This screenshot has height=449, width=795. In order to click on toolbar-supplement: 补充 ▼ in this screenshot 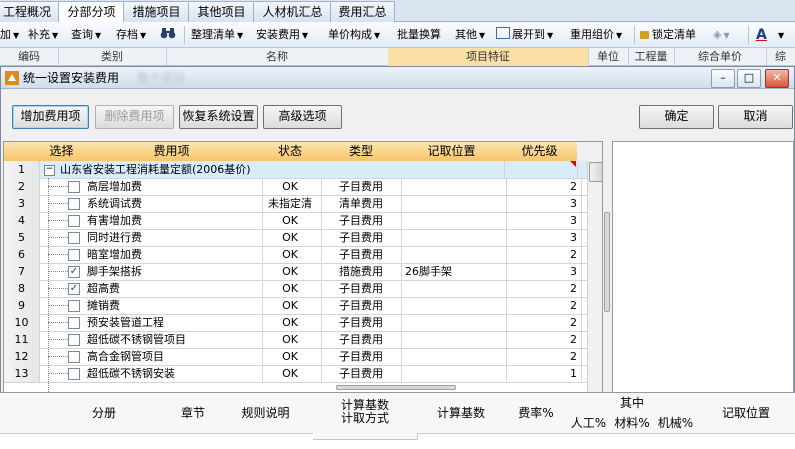, I will do `click(43, 35)`.